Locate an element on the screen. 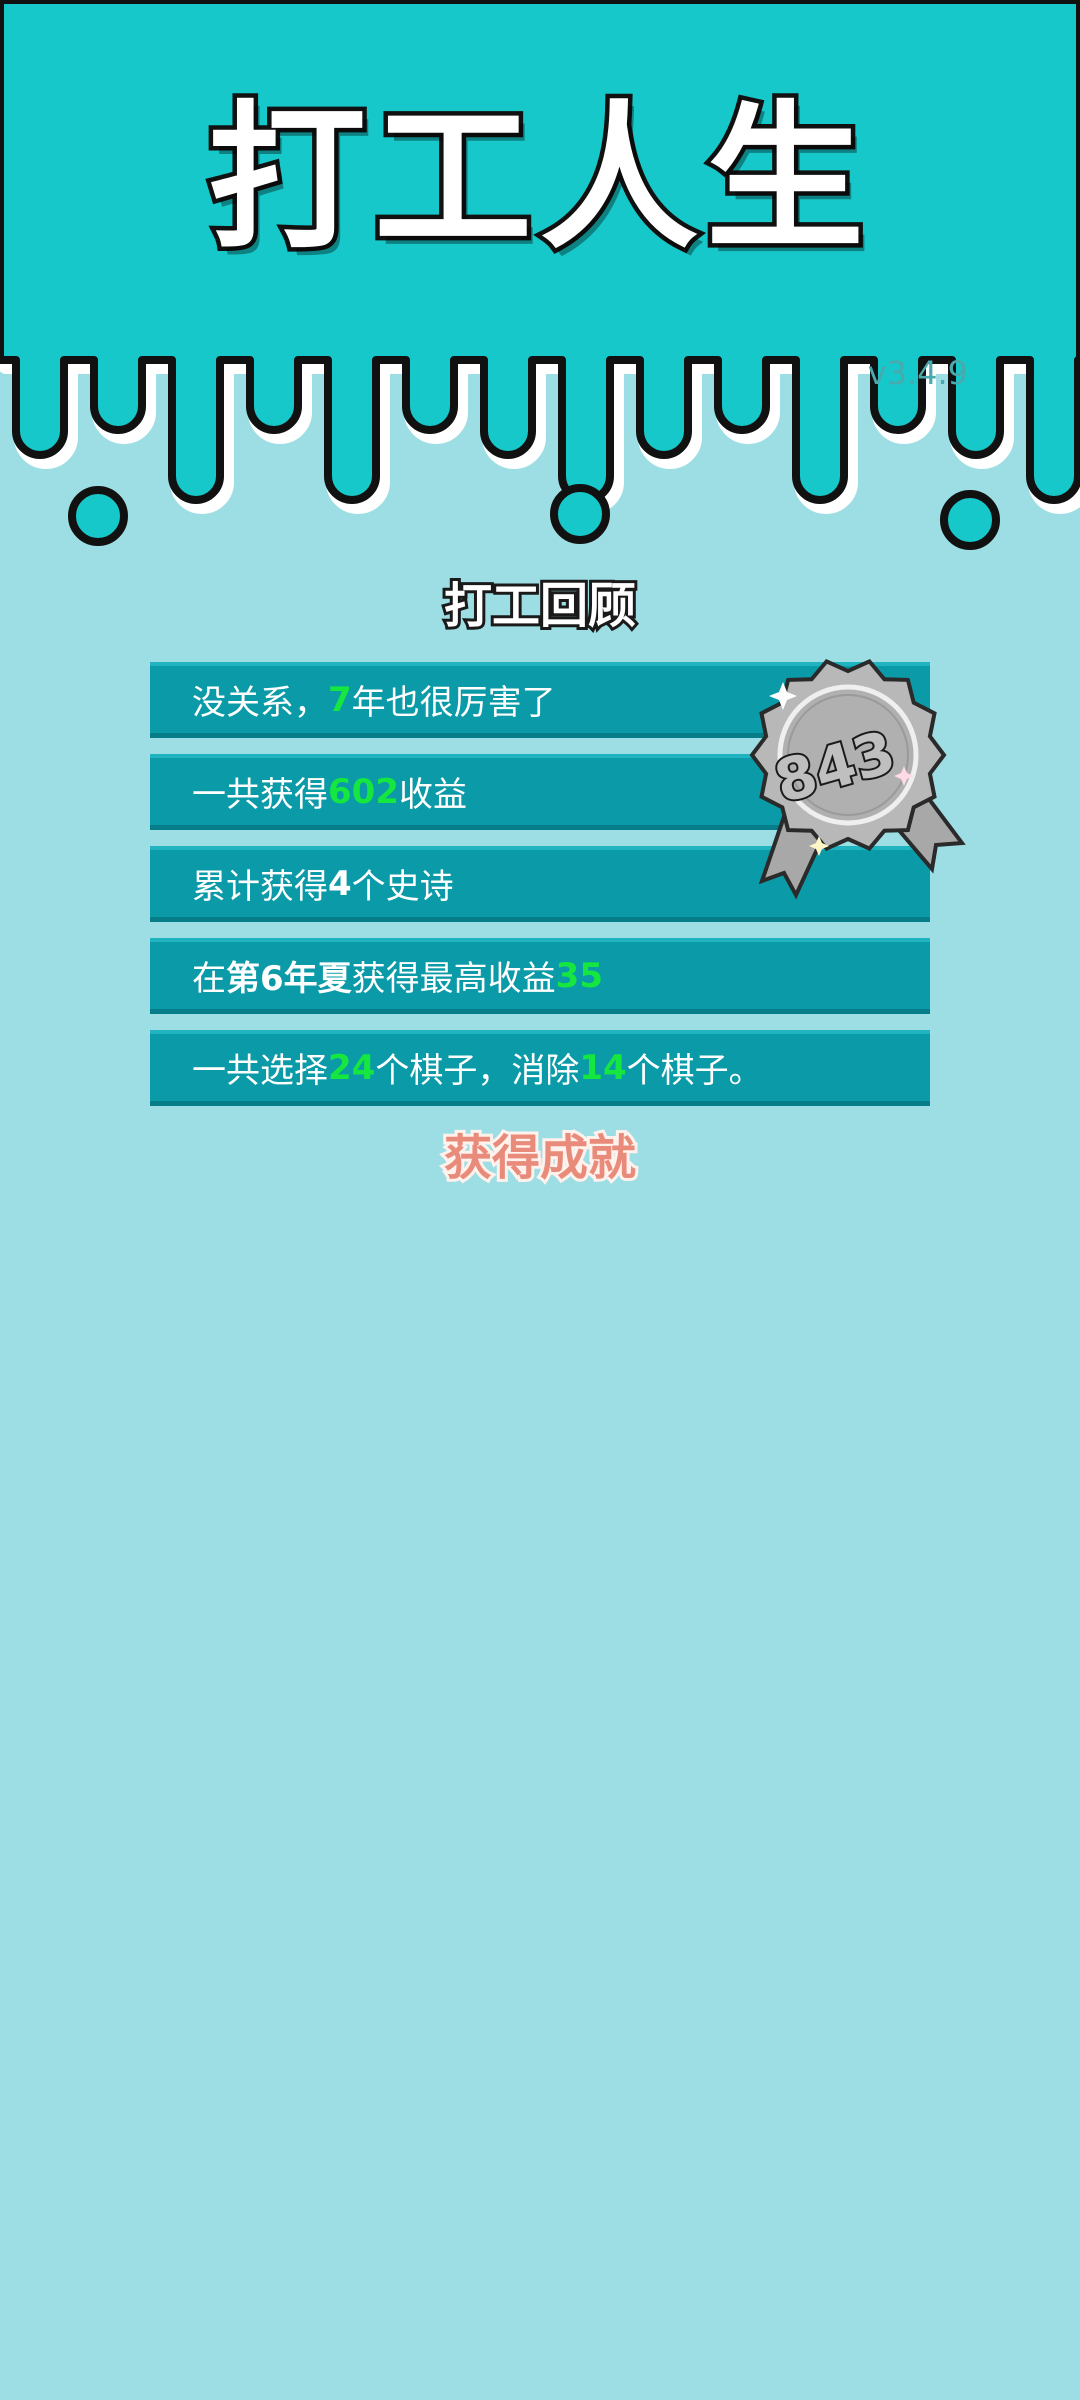 The image size is (1080, 2400). review-row-text: 第6年夏 is located at coordinates (289, 979).